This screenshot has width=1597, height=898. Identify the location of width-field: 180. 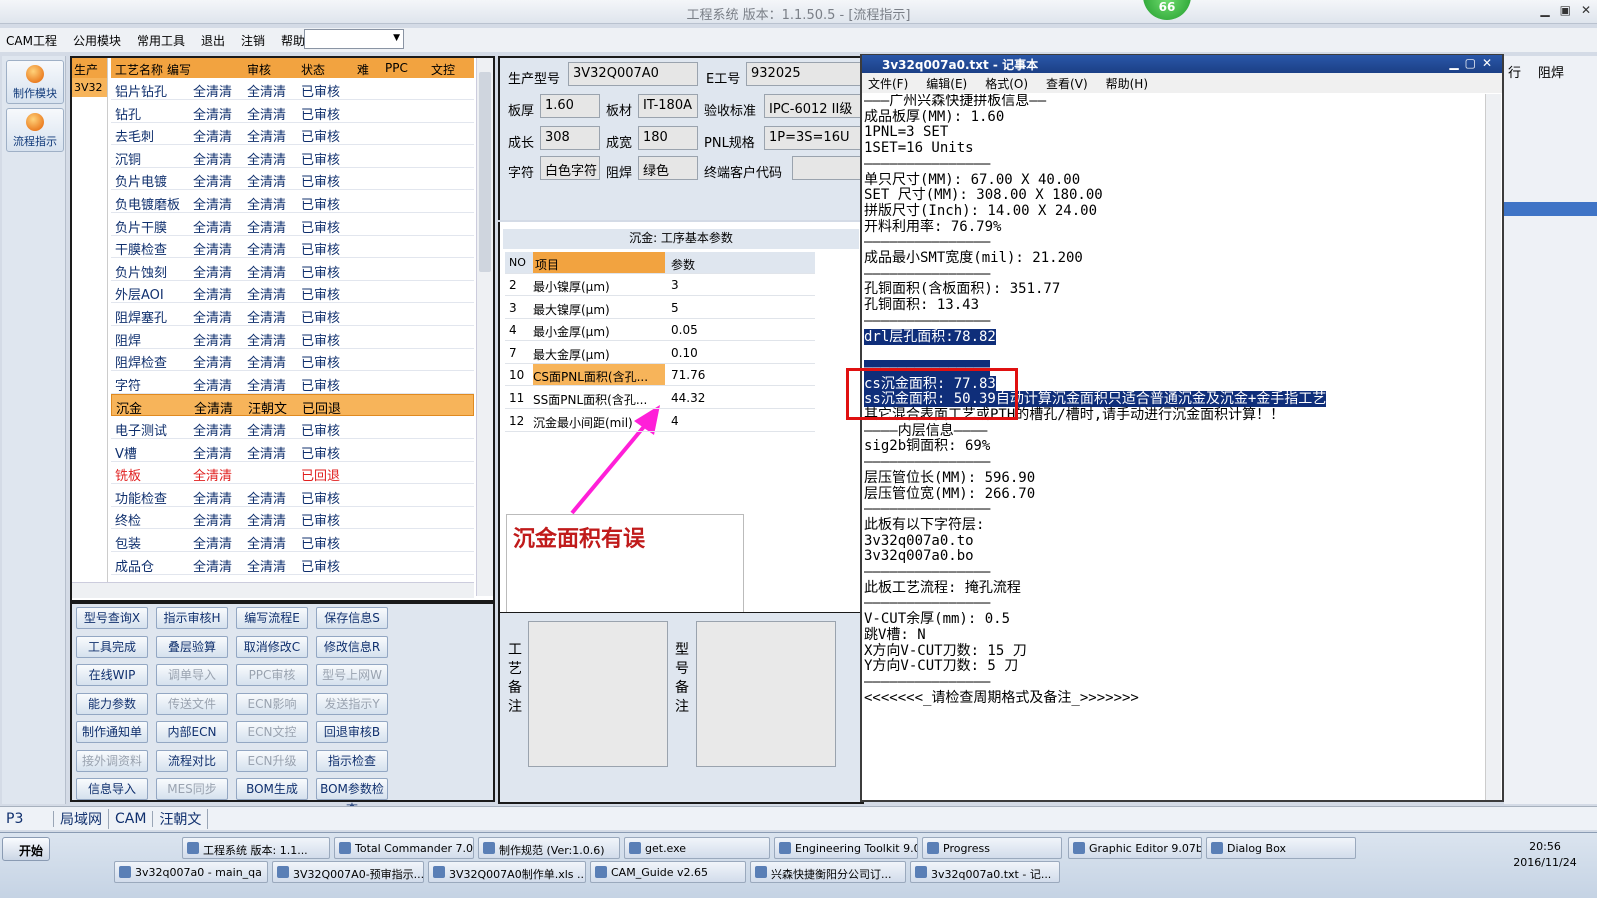
(668, 138).